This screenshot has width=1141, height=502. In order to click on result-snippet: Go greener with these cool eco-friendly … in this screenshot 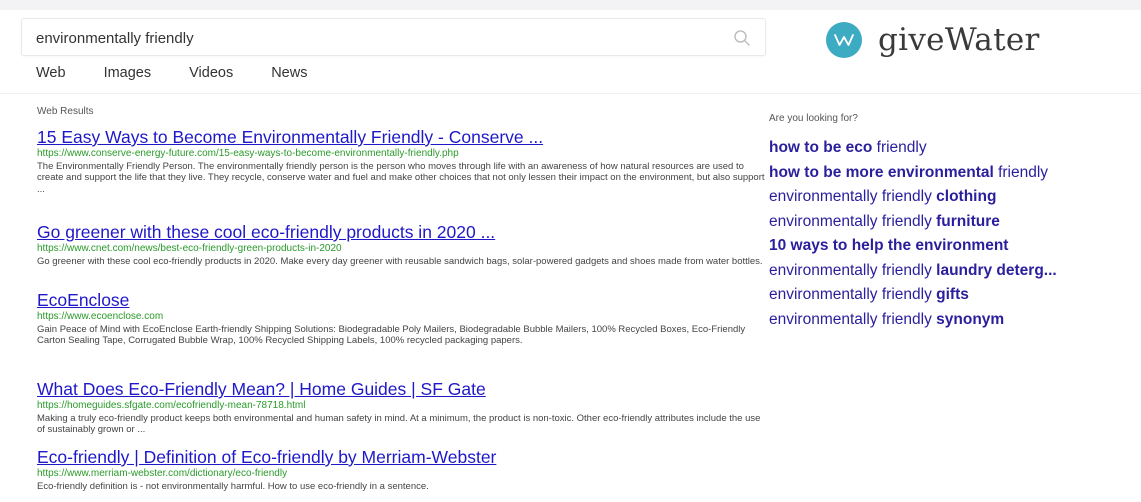, I will do `click(400, 261)`.